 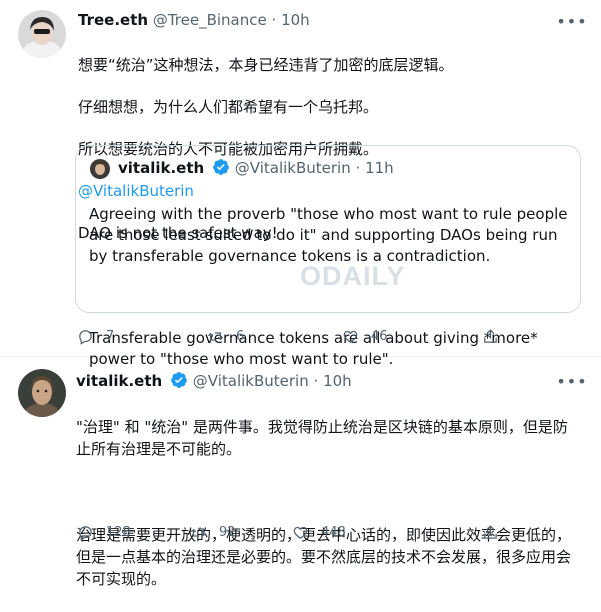 I want to click on tweet-text-line: 想要“统治”这种想法，本身已经违背了加密的底层逻辑。, so click(x=266, y=65).